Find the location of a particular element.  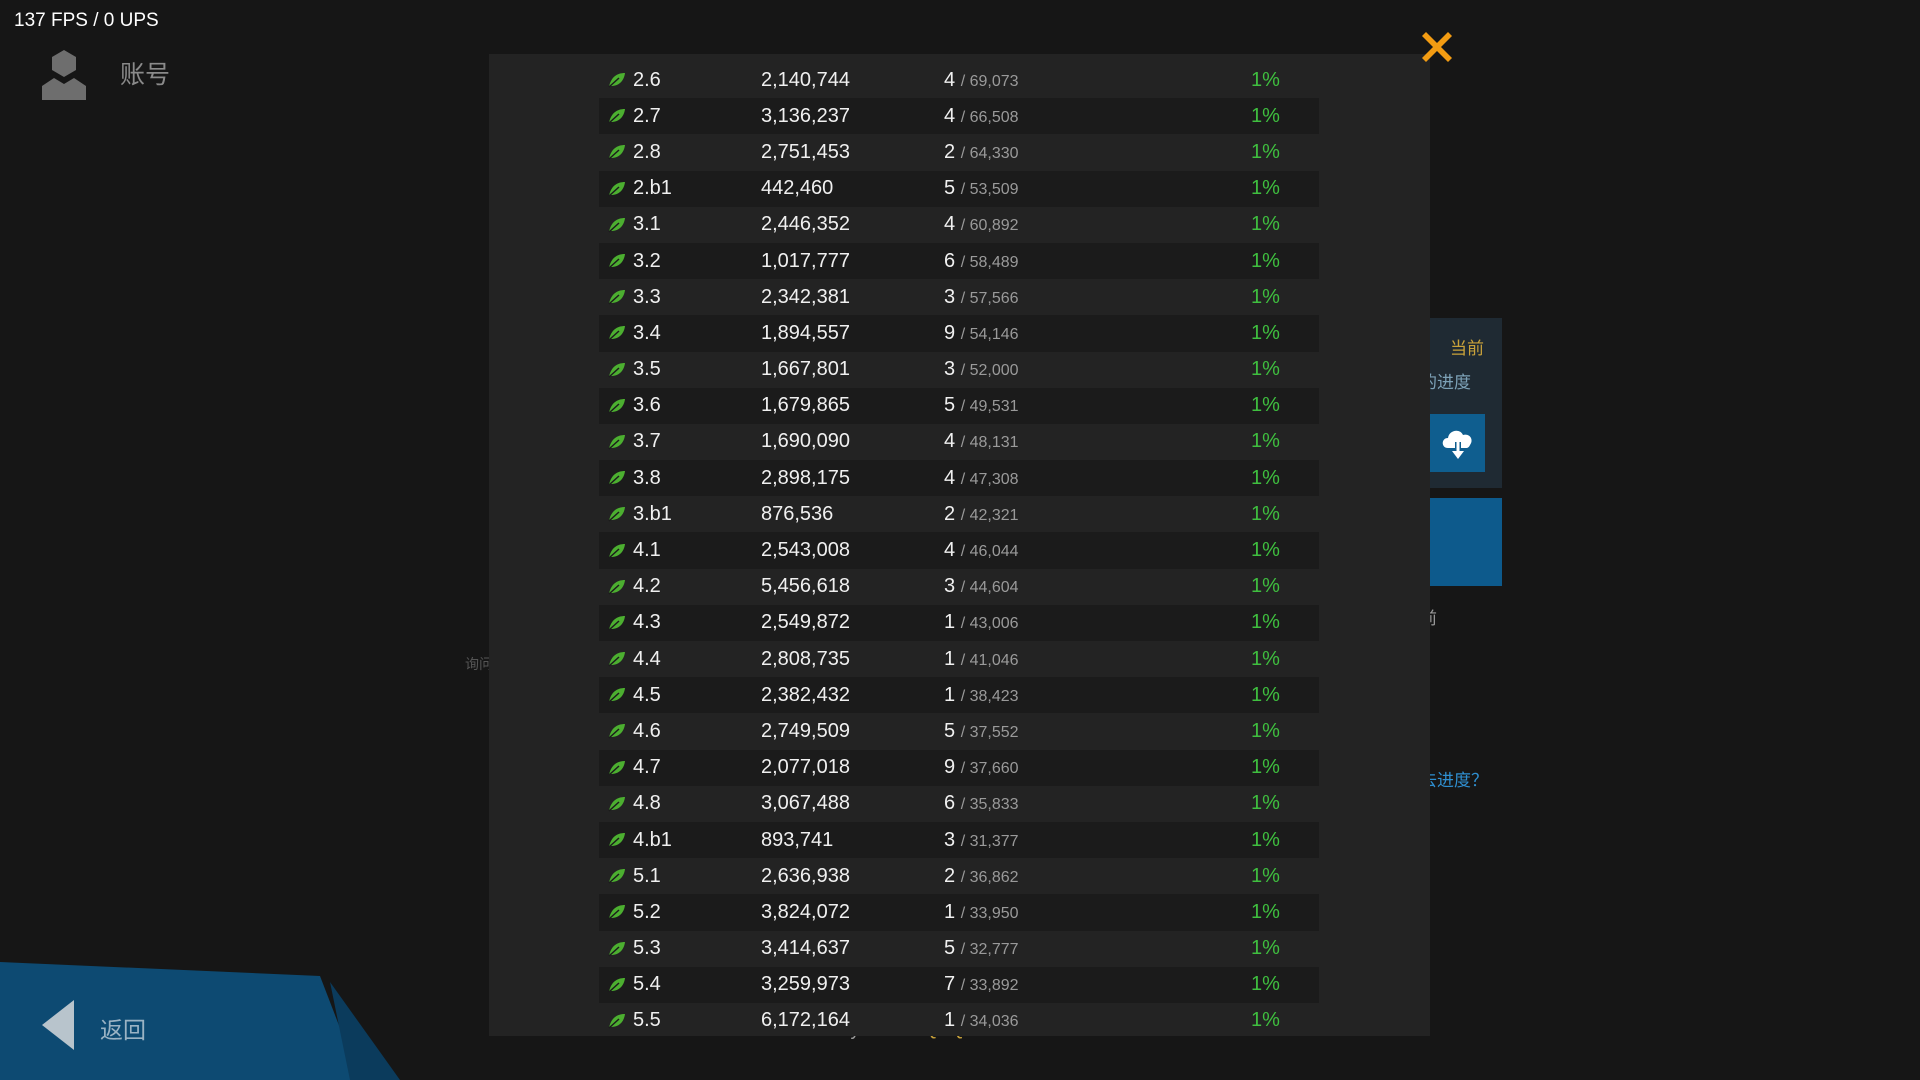

rank-value: 1 / 33,950 is located at coordinates (981, 912).